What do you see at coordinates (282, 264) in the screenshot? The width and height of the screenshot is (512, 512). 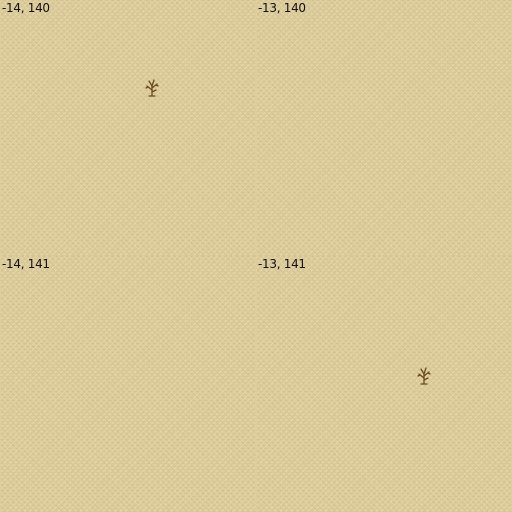 I see `tile-coordinate-label: -13, 141` at bounding box center [282, 264].